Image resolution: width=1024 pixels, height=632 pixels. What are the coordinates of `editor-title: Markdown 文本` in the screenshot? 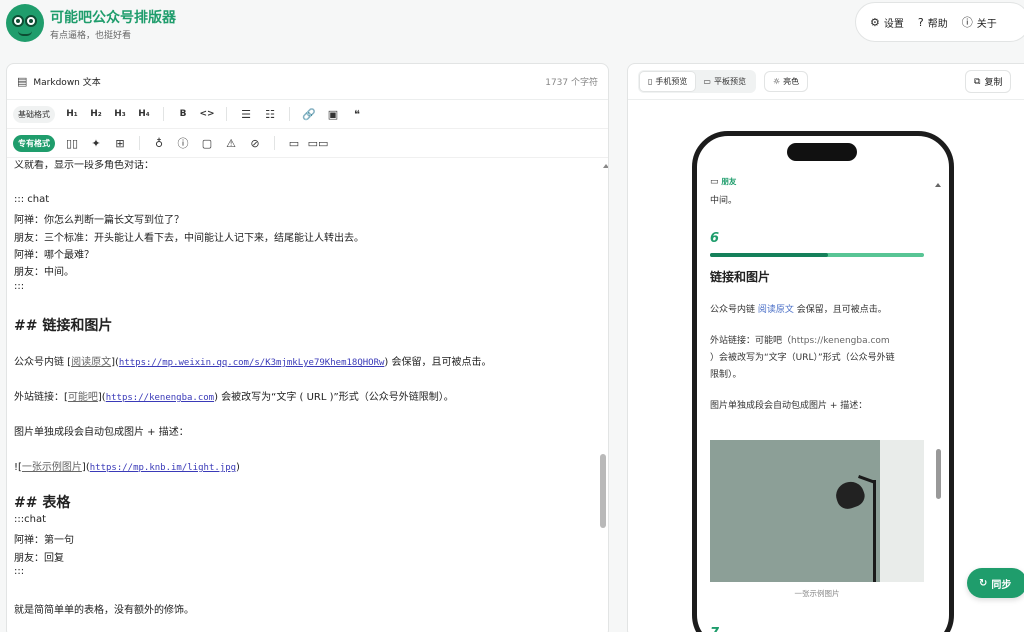 It's located at (67, 83).